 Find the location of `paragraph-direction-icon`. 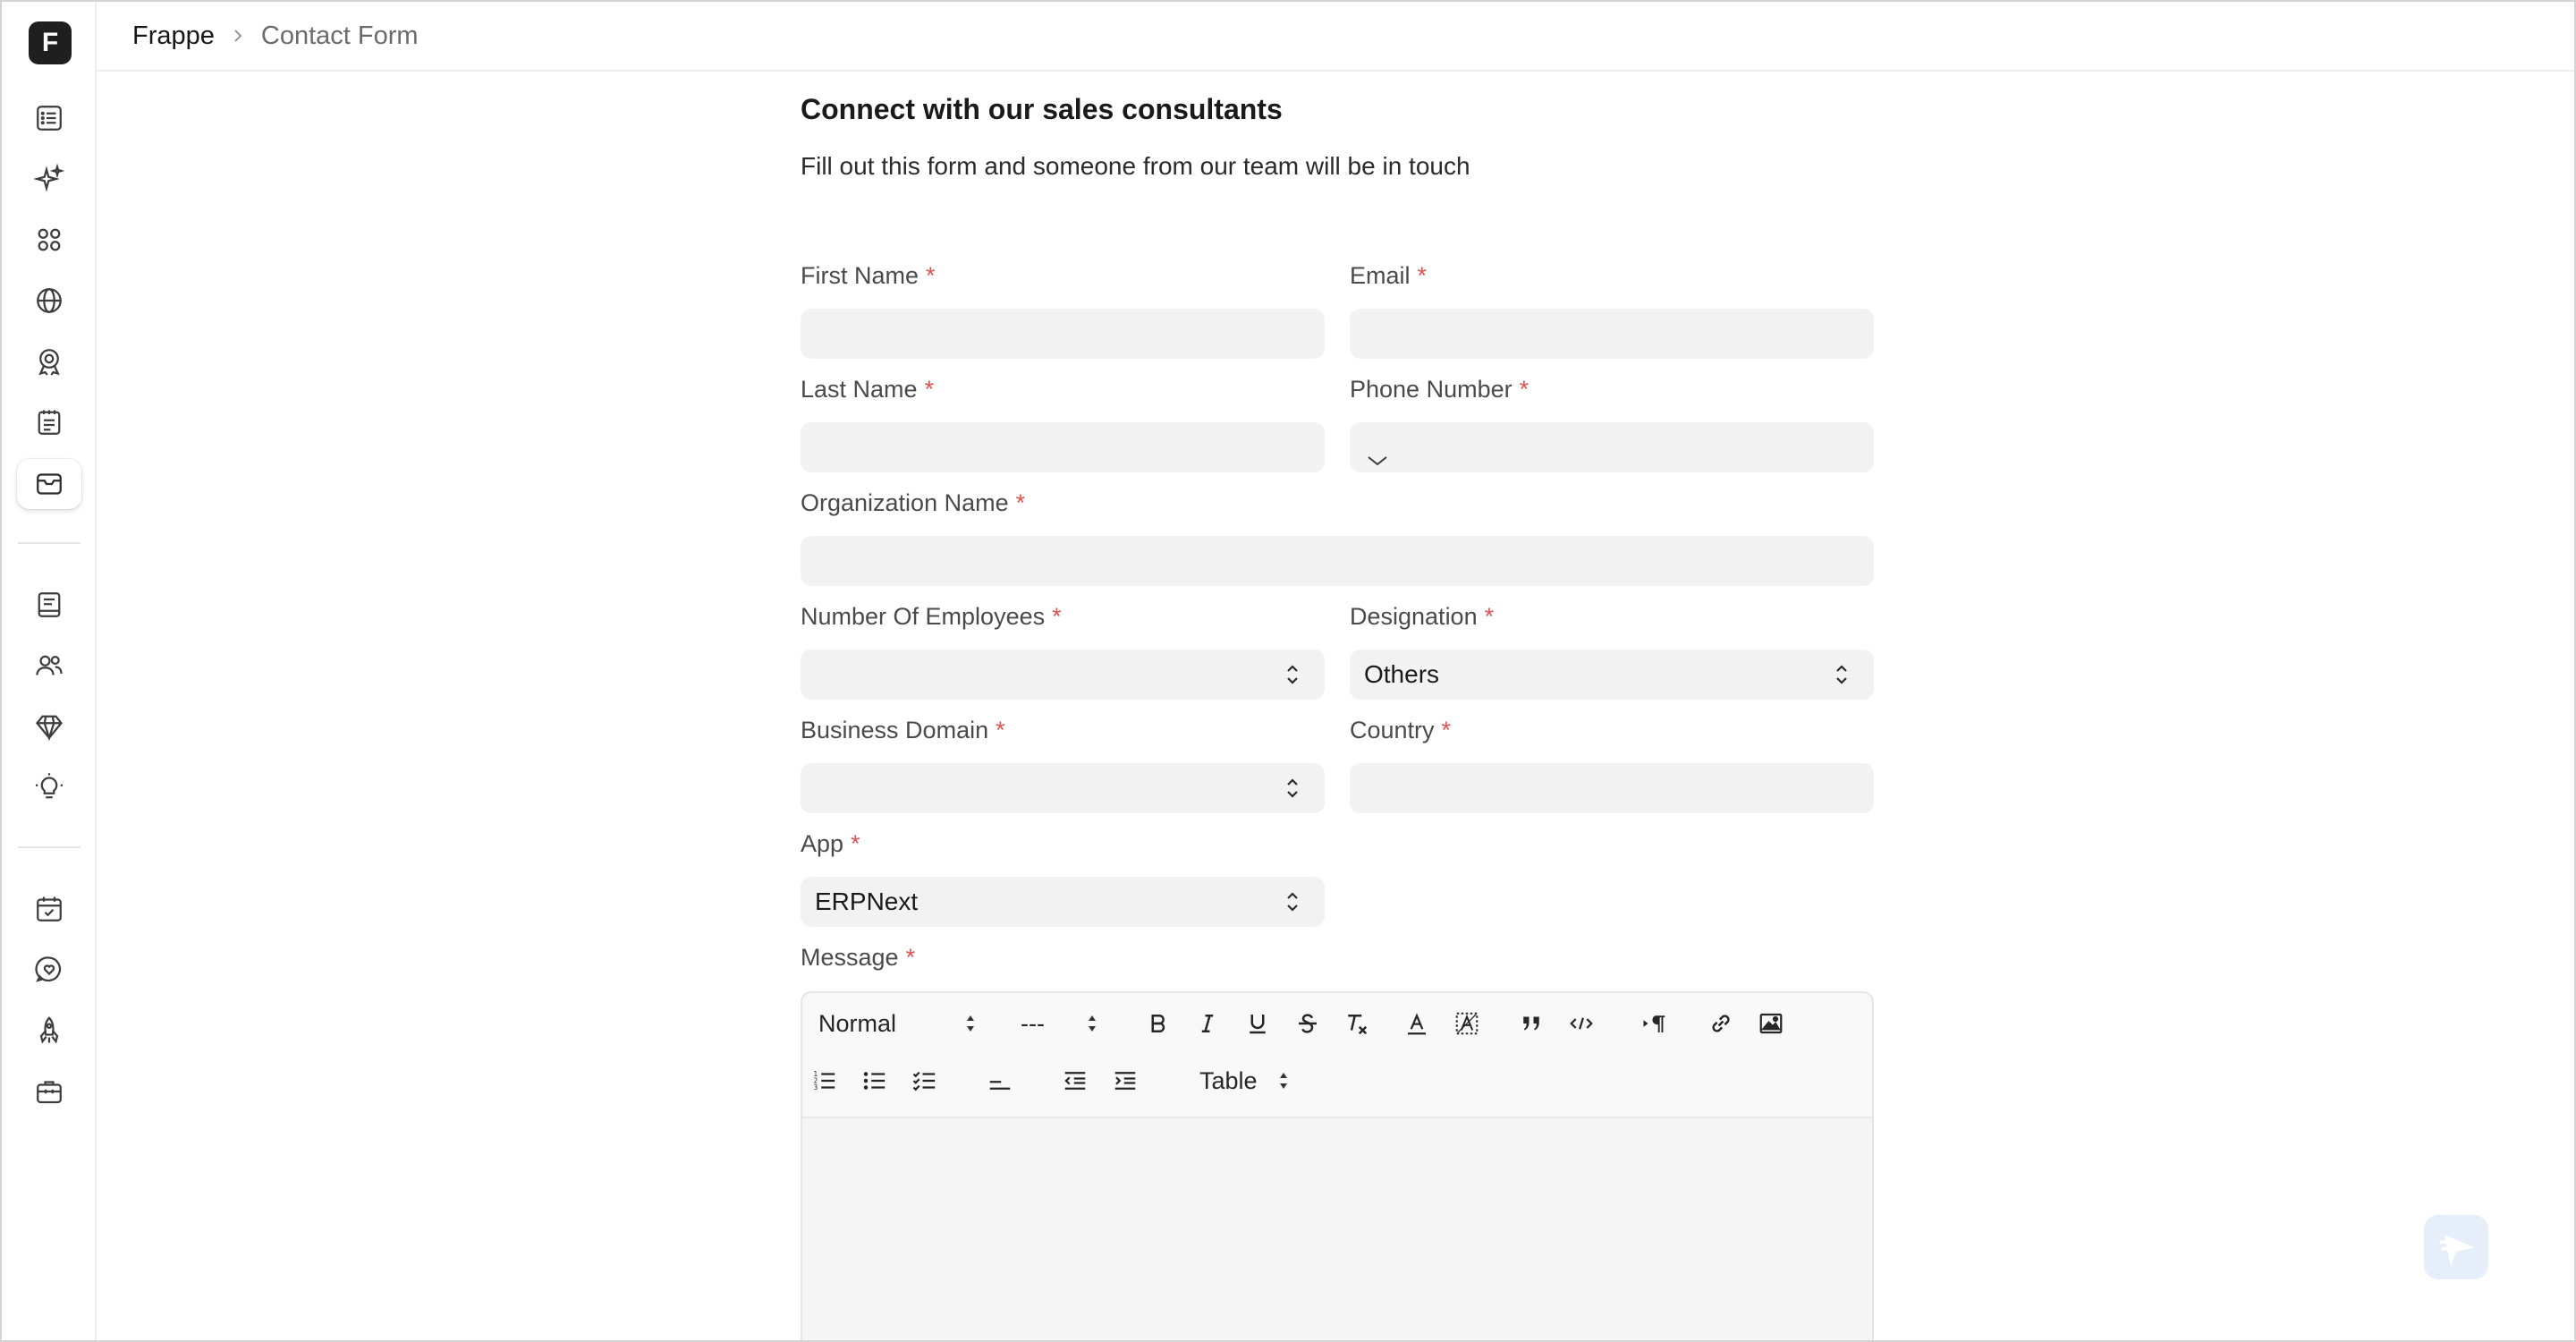

paragraph-direction-icon is located at coordinates (1654, 1024).